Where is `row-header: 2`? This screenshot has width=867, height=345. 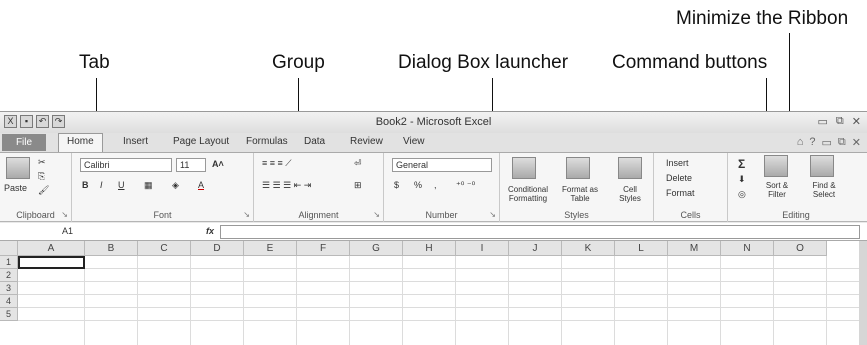 row-header: 2 is located at coordinates (9, 275).